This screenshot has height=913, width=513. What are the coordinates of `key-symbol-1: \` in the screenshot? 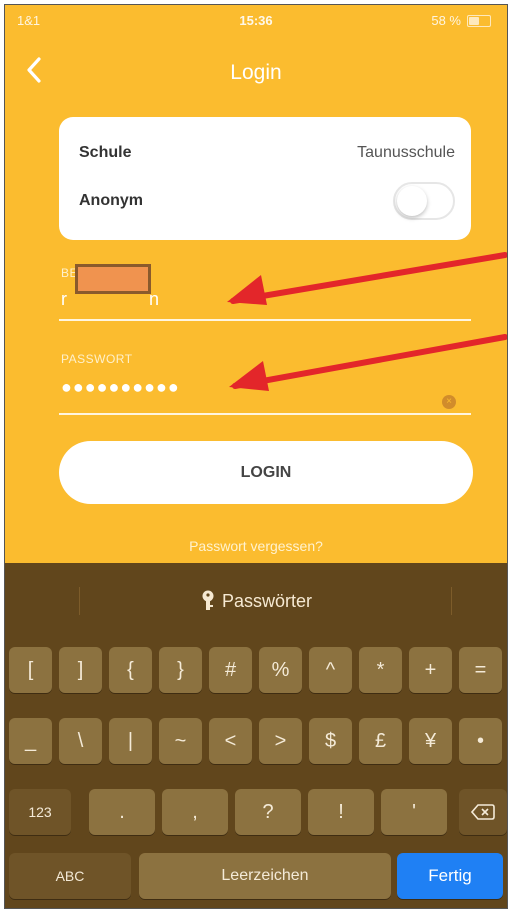 It's located at (80, 741).